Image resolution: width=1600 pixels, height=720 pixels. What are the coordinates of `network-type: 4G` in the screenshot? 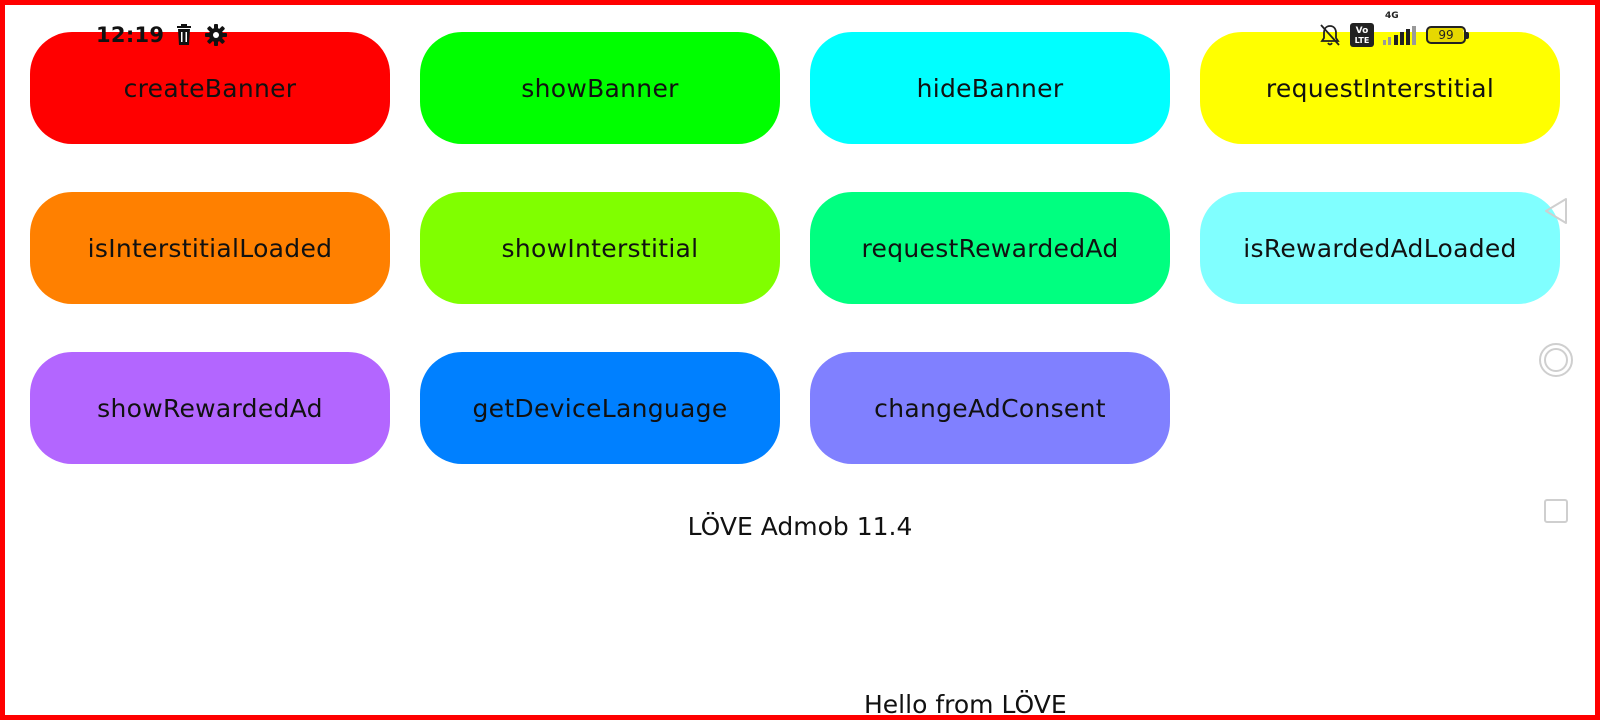 It's located at (1392, 16).